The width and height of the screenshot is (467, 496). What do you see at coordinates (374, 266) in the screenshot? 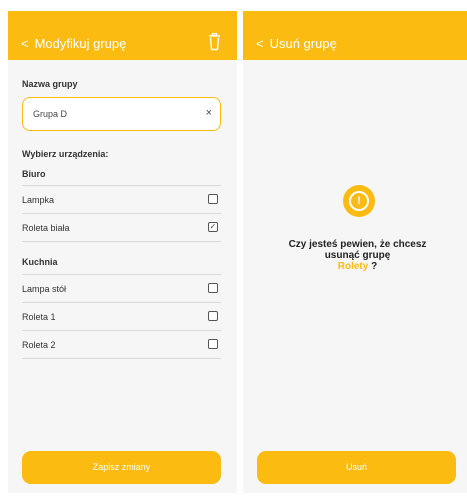
I see `question-mark: ?` at bounding box center [374, 266].